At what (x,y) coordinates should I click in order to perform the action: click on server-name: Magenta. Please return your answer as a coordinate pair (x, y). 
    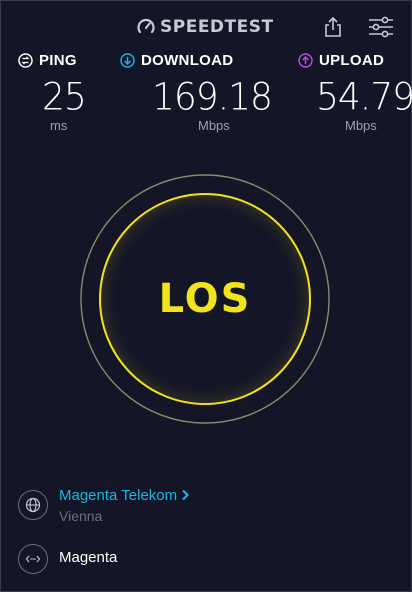
    Looking at the image, I should click on (88, 557).